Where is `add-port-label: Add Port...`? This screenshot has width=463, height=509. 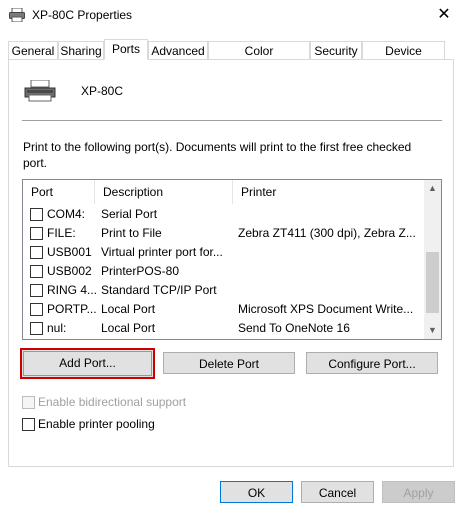 add-port-label: Add Port... is located at coordinates (87, 363).